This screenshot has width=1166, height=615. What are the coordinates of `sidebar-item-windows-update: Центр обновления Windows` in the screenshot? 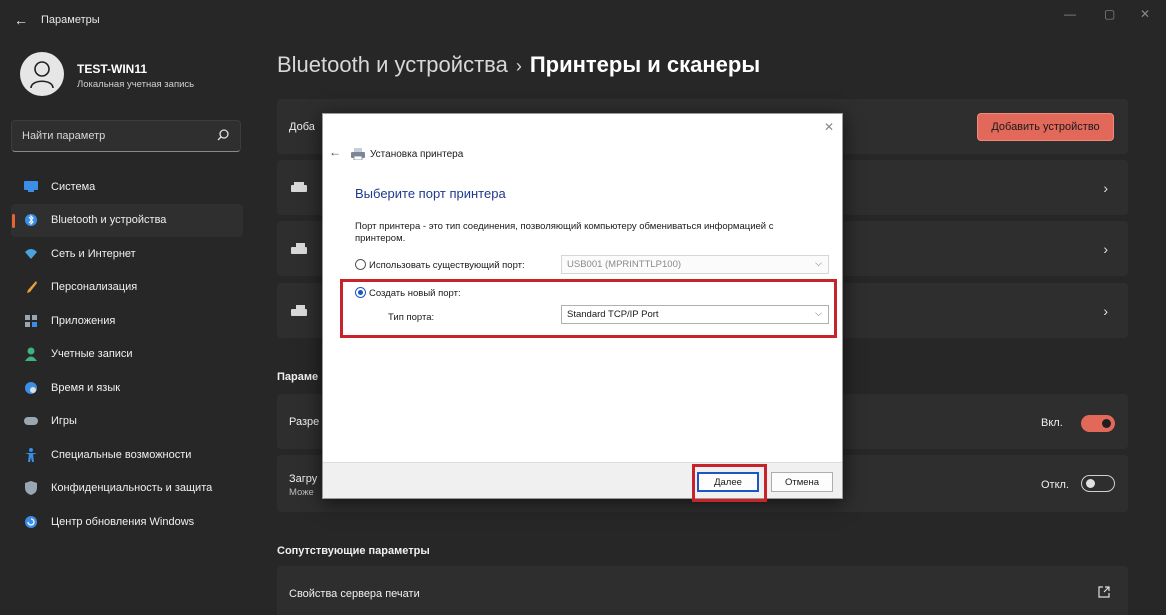 It's located at (127, 522).